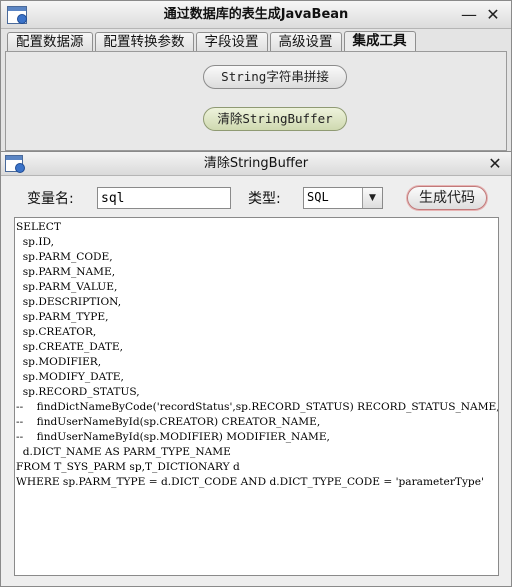 The image size is (512, 587). I want to click on close-icon: ✕, so click(493, 15).